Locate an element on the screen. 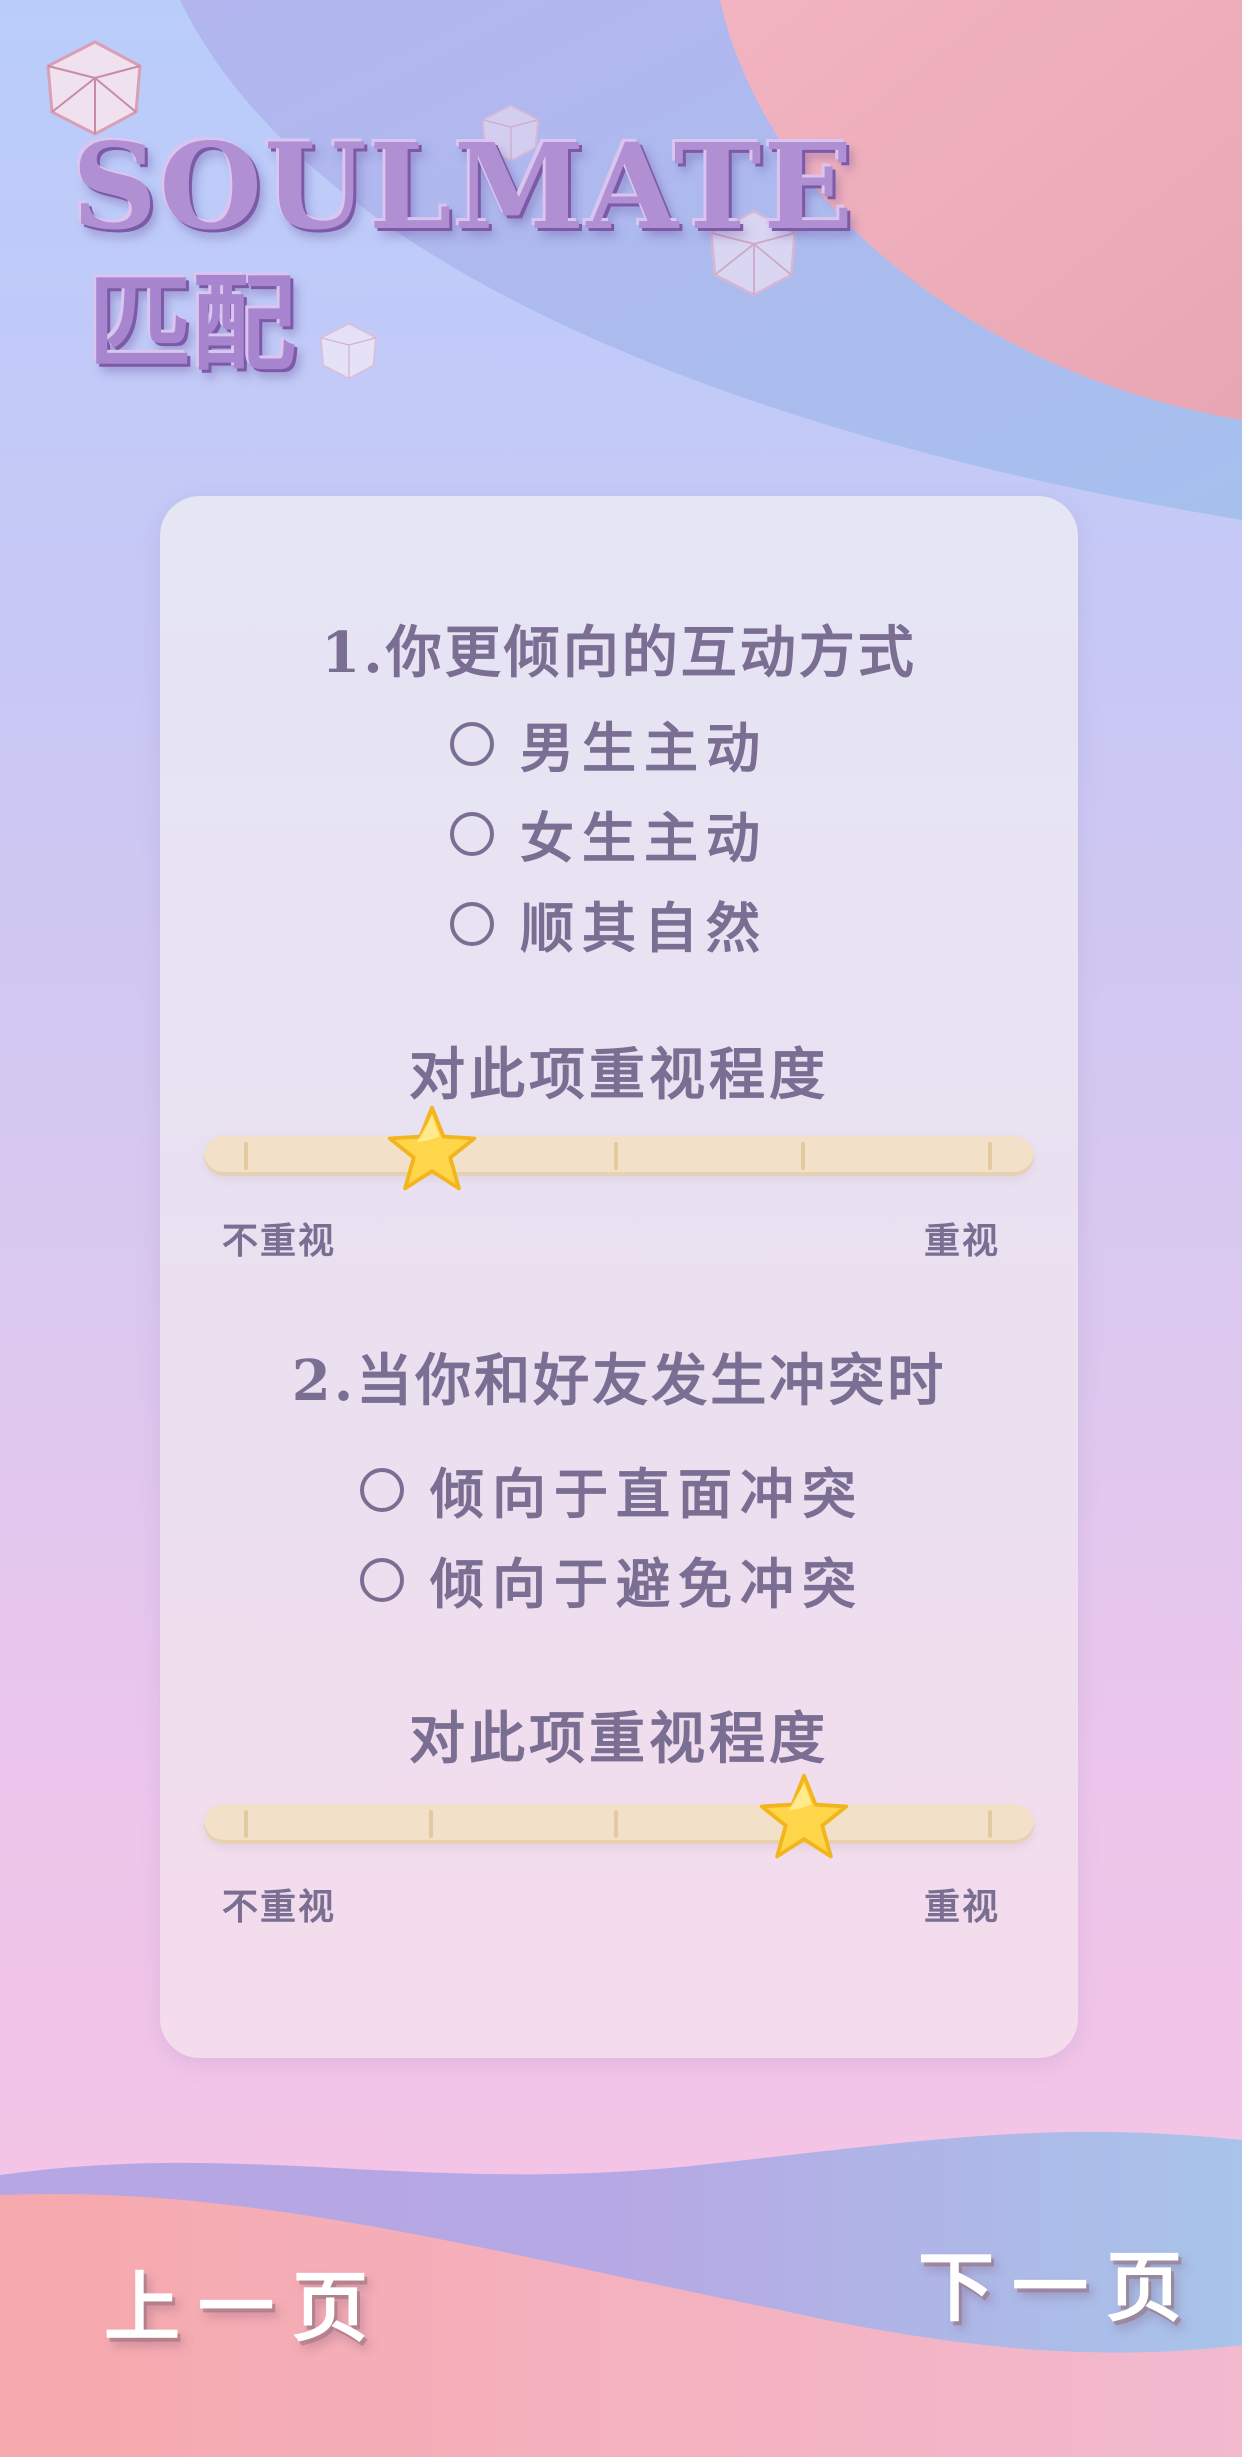 The height and width of the screenshot is (2457, 1242). question-1-importance-slider is located at coordinates (619, 1148).